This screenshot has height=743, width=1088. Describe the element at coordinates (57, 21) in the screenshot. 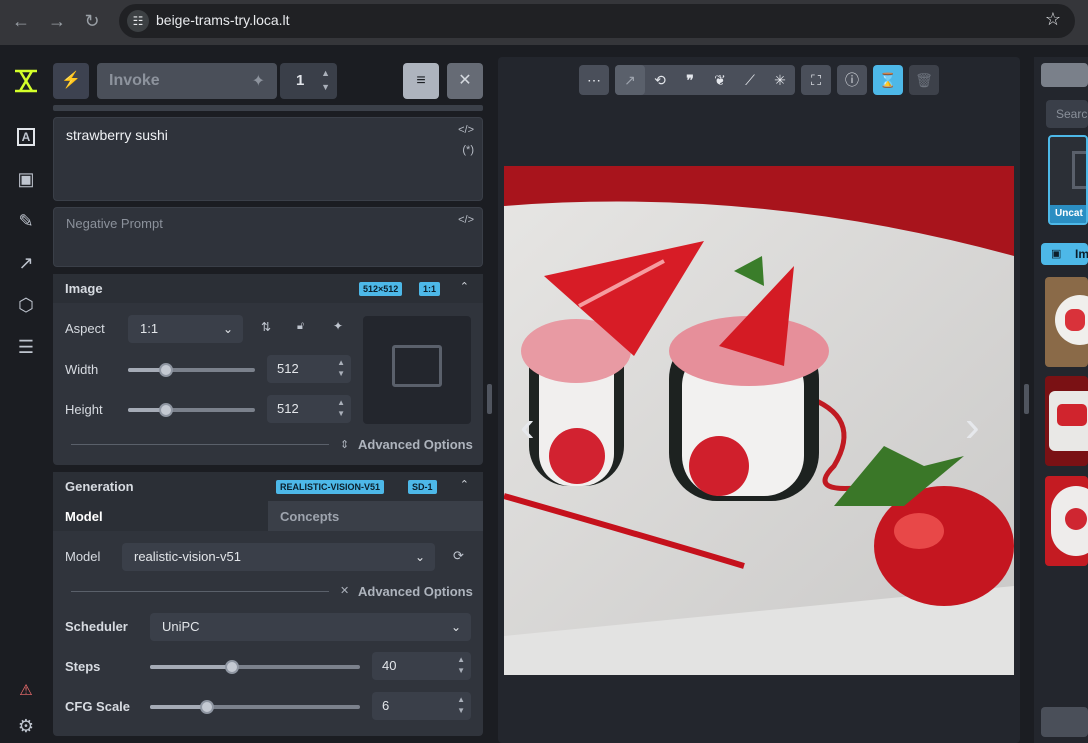

I see `forward-icon: →` at that location.